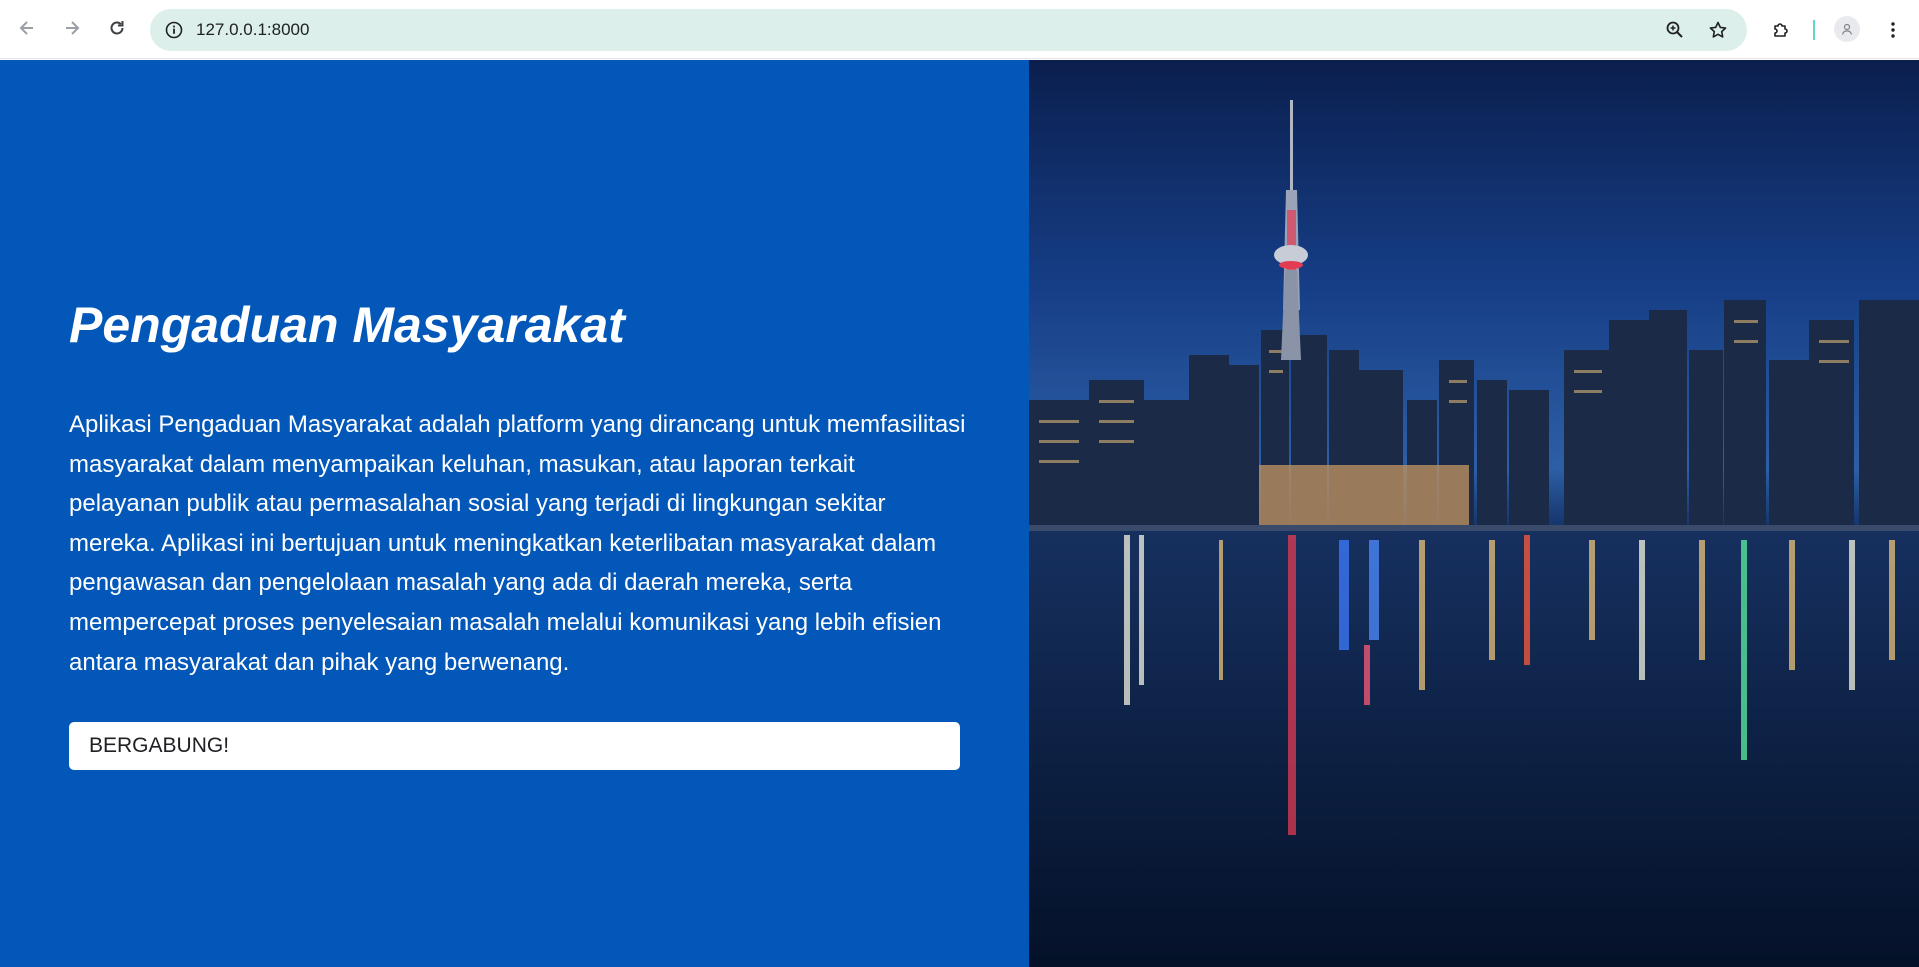  I want to click on puzzle-icon, so click(1781, 30).